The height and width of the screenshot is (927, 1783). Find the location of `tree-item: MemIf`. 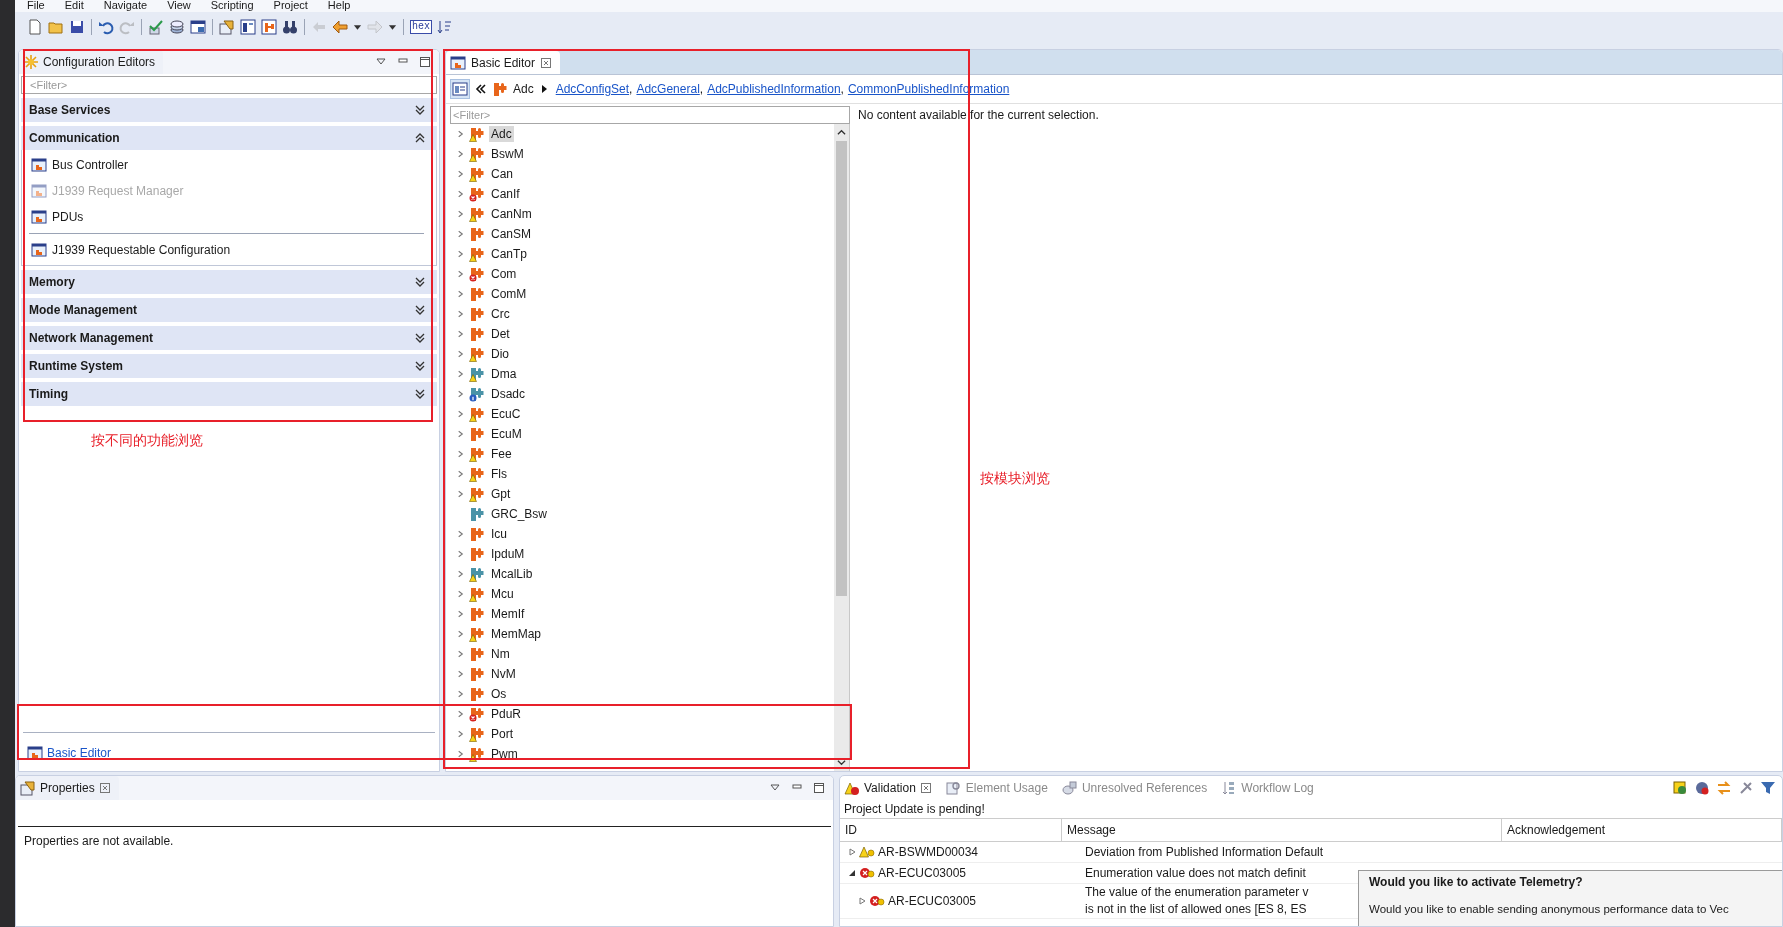

tree-item: MemIf is located at coordinates (508, 614).